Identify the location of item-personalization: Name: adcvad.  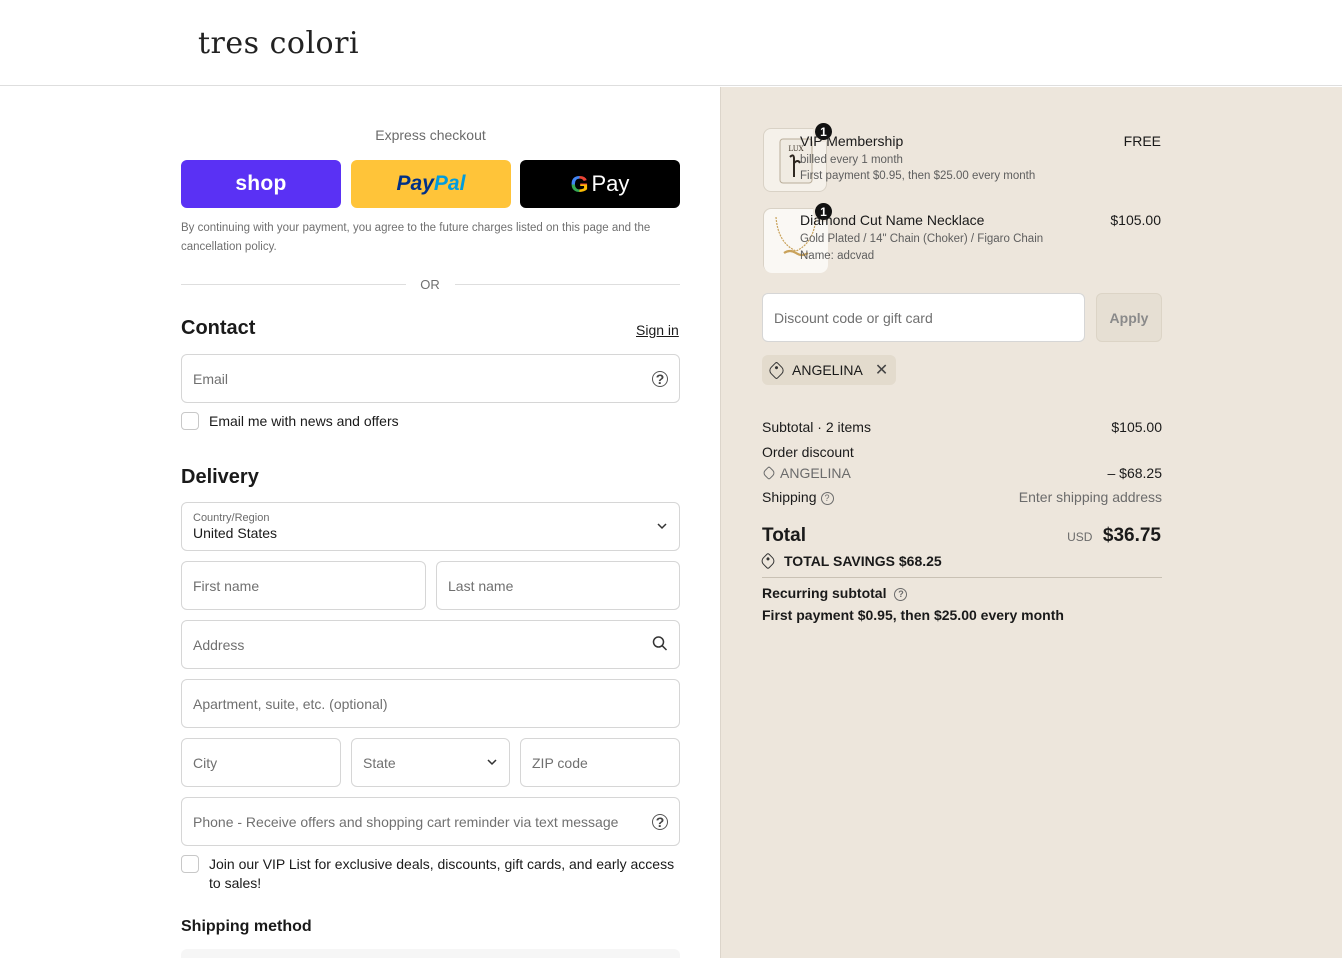
(837, 256).